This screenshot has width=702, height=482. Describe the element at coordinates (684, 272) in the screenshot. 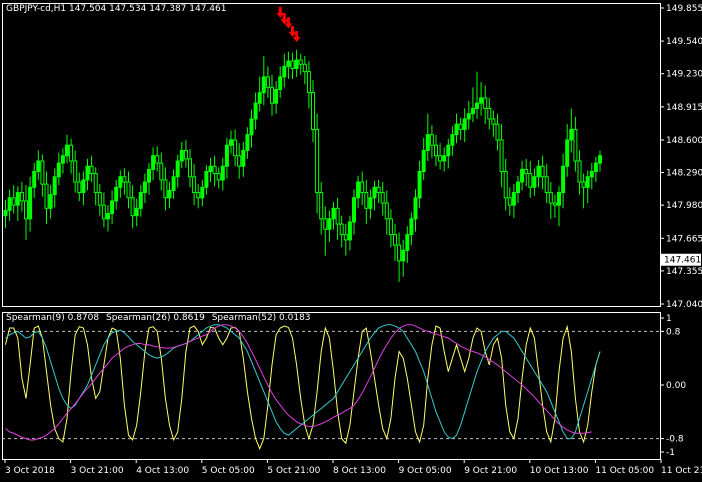

I see `price-tick-label: 147.355` at that location.